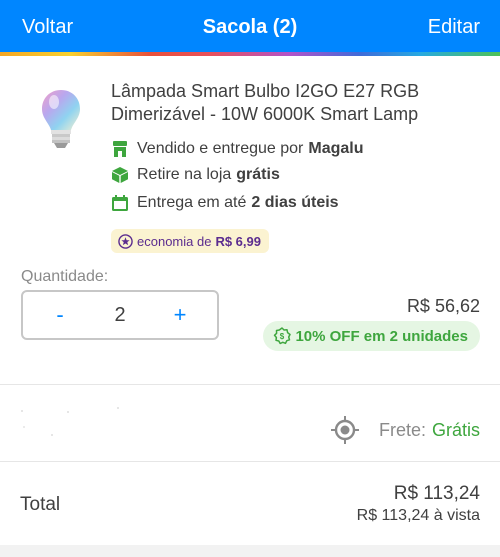 The height and width of the screenshot is (557, 500). Describe the element at coordinates (258, 174) in the screenshot. I see `pickup-value: grátis` at that location.